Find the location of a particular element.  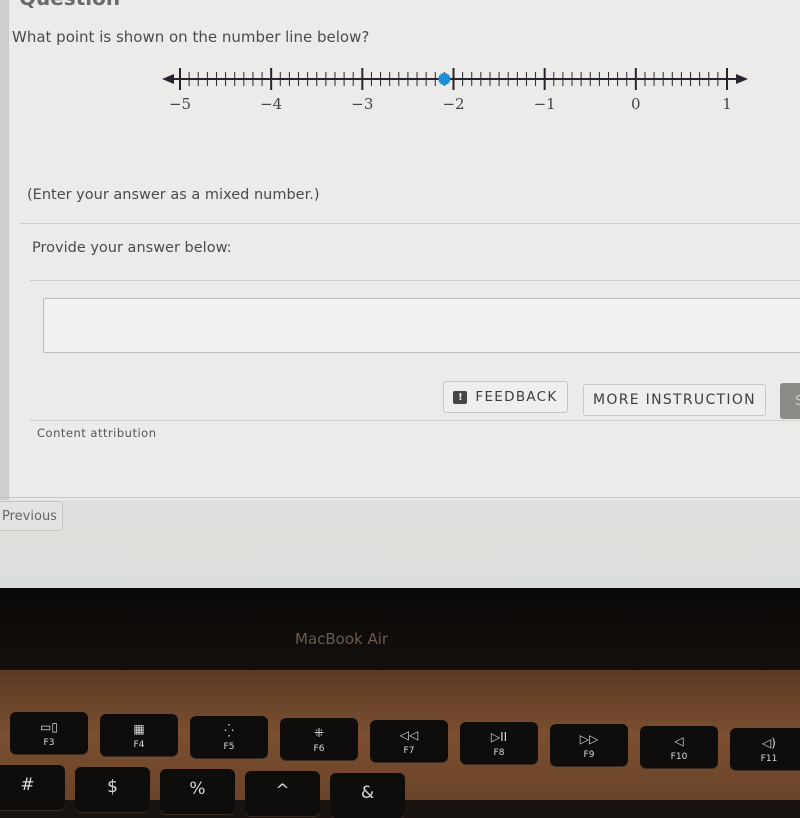

tick-label: 1 is located at coordinates (727, 104).